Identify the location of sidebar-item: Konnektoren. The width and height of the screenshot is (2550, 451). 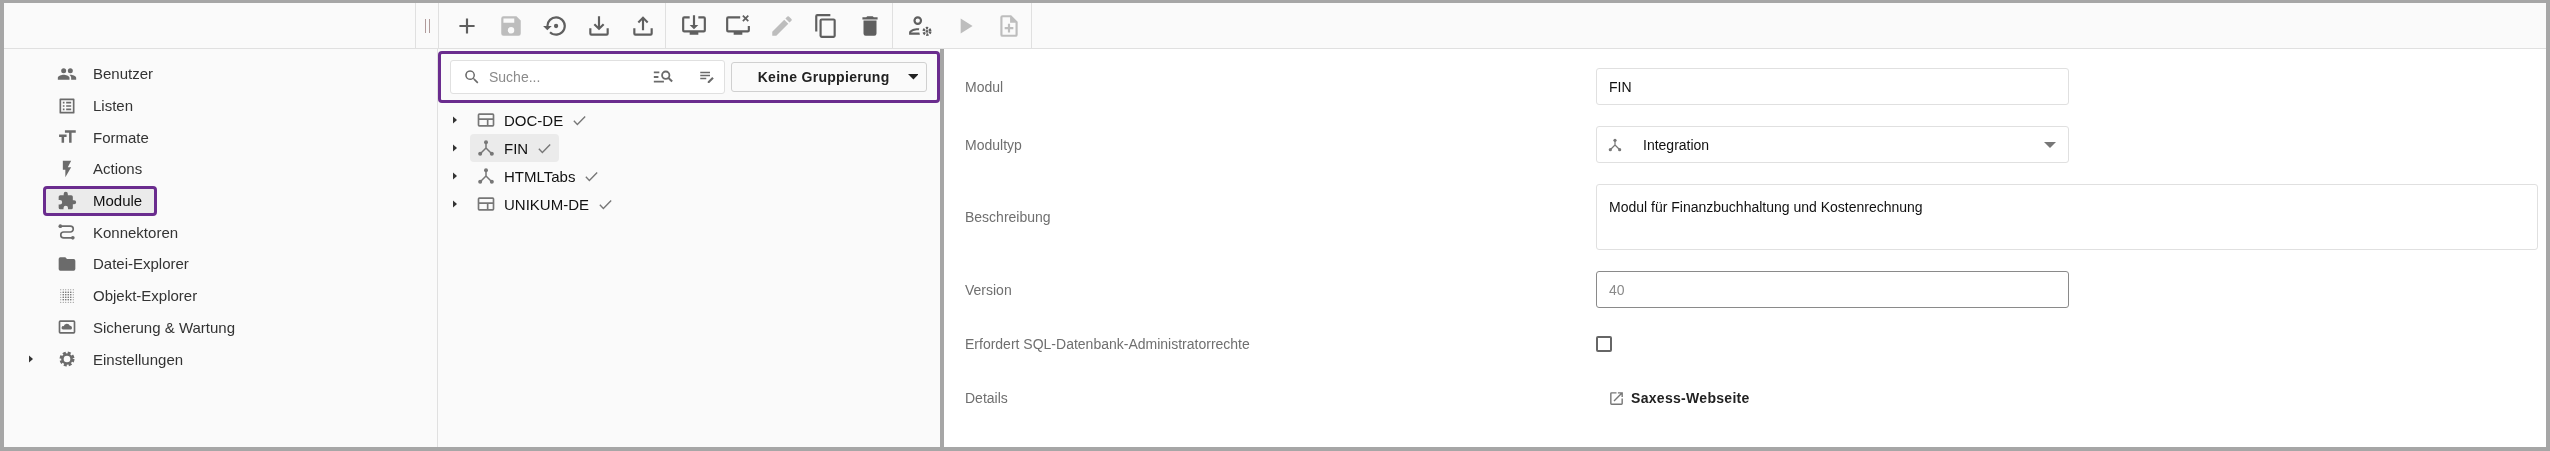
(118, 232).